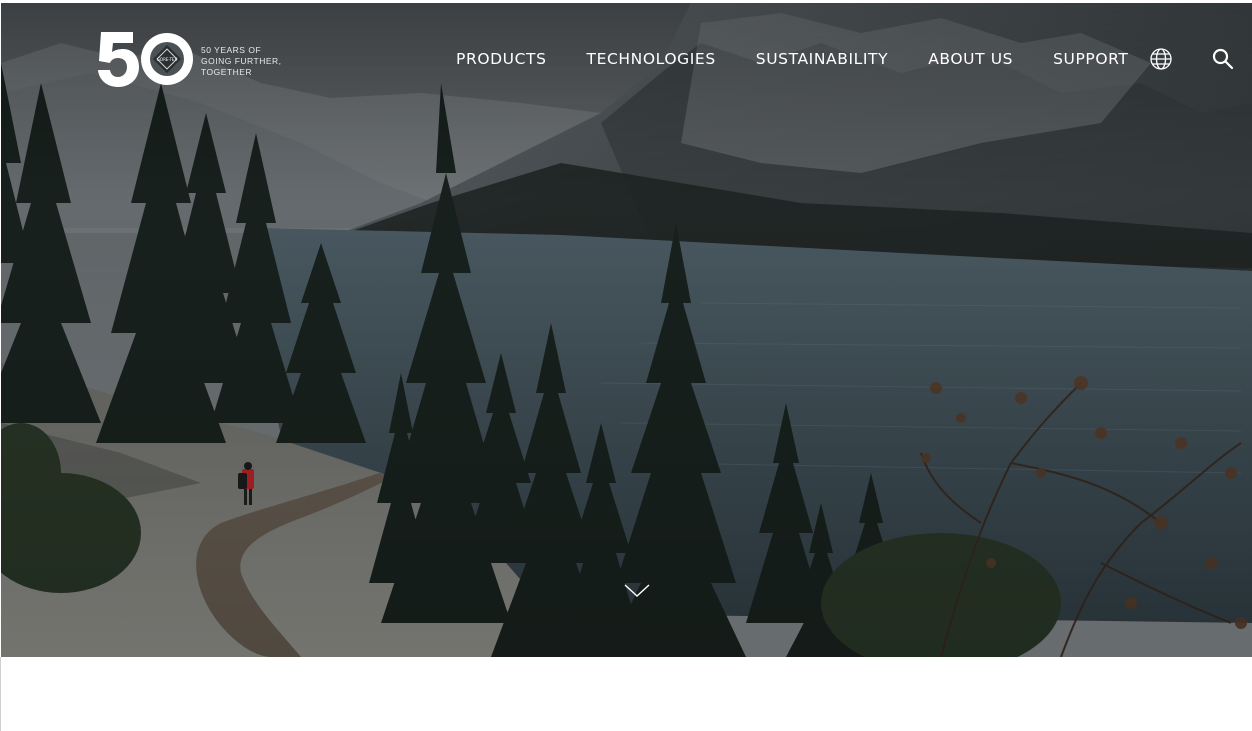  I want to click on page-left-border, so click(0, 694).